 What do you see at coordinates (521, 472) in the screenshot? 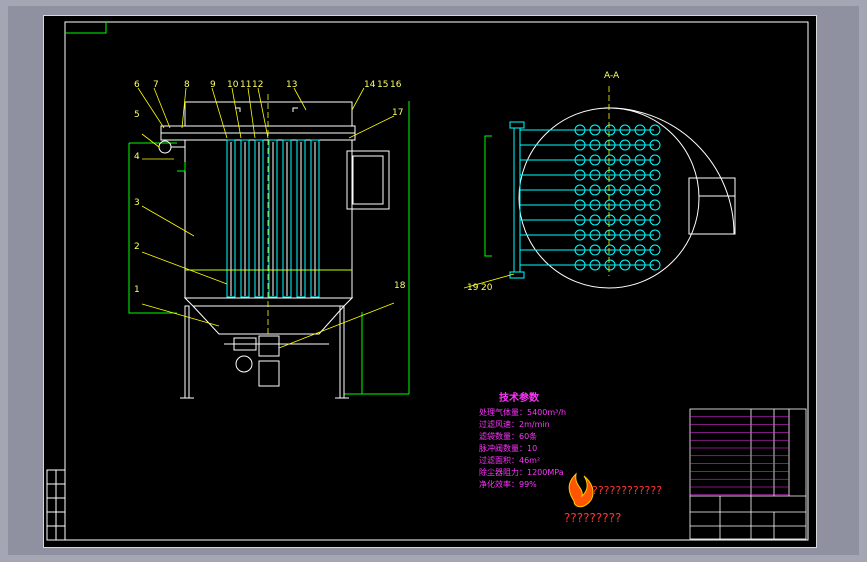
I see `tech-line-6: 除尘器阻力：1200MPa` at bounding box center [521, 472].